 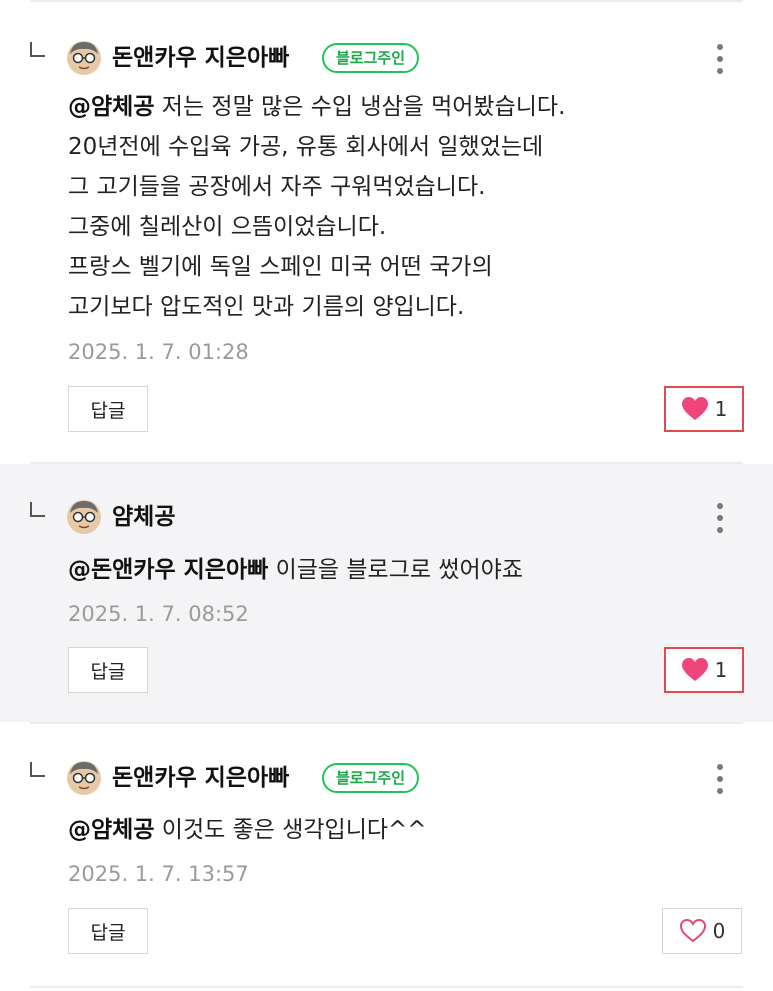 What do you see at coordinates (280, 267) in the screenshot?
I see `comment-line: 프랑스 벨기에 독일 스페인 미국 어떤 국가의` at bounding box center [280, 267].